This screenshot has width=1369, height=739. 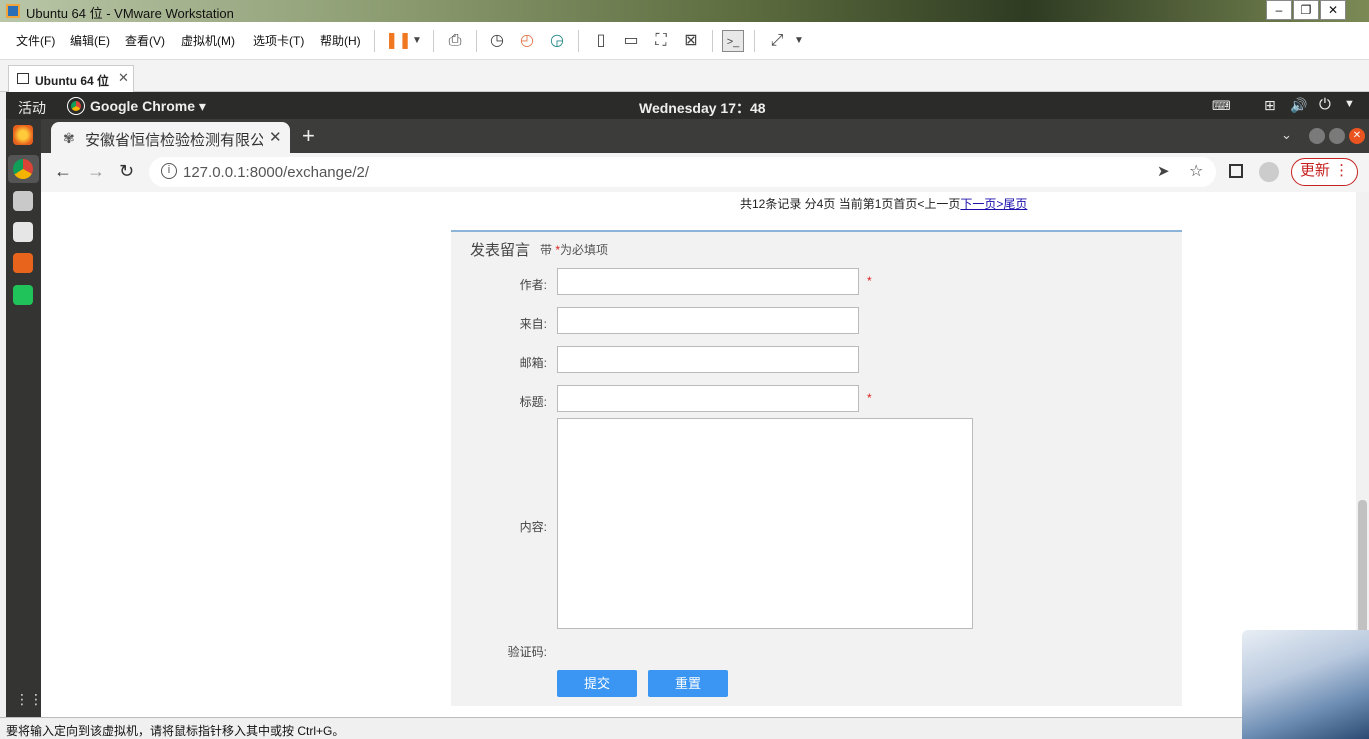 I want to click on network-icon: ⊞, so click(x=1270, y=105).